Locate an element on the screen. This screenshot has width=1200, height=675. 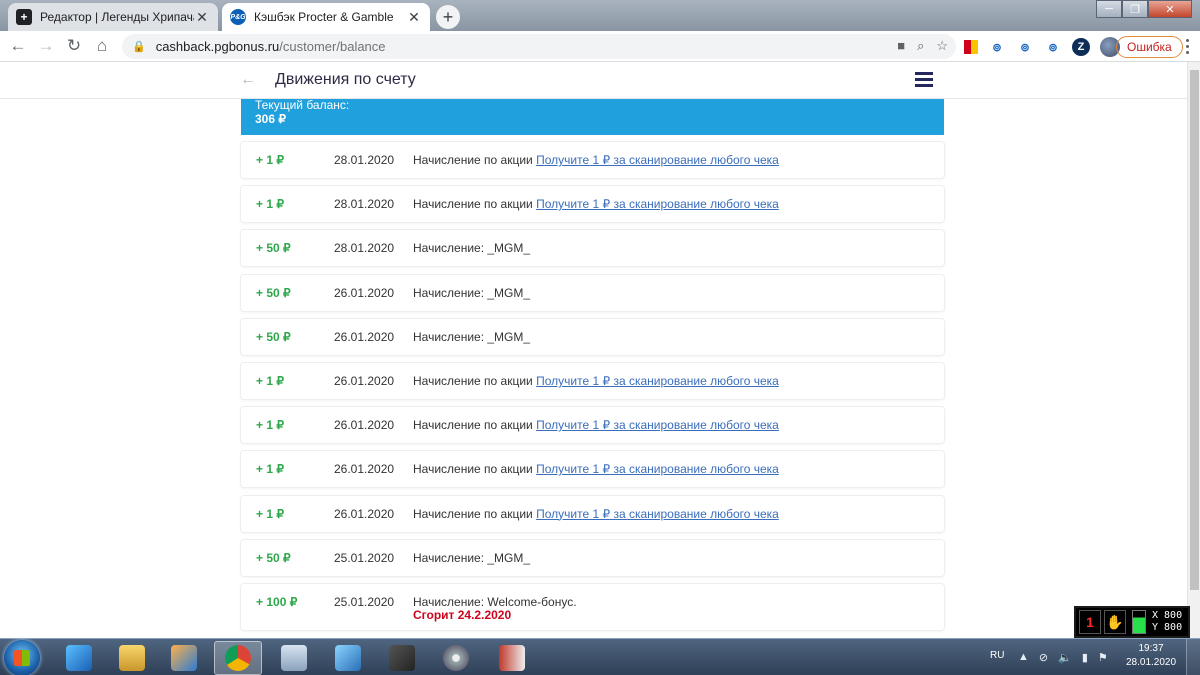
balance-panel: Текущий баланс: 306 ₽ is located at coordinates (592, 117).